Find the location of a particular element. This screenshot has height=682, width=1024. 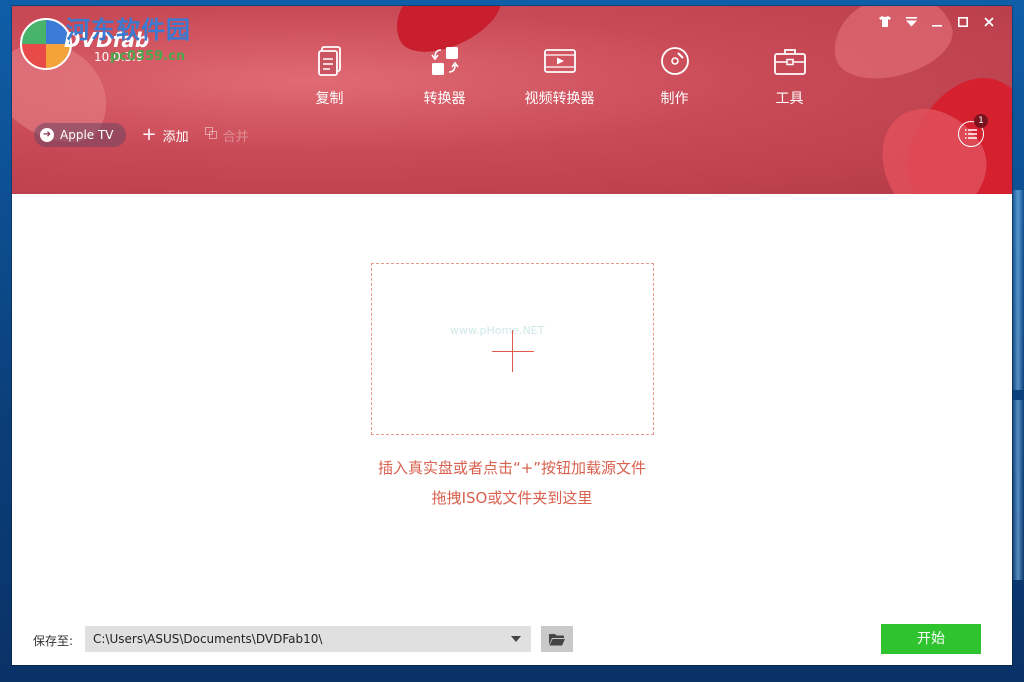

nav-copy: 复制 is located at coordinates (329, 76).